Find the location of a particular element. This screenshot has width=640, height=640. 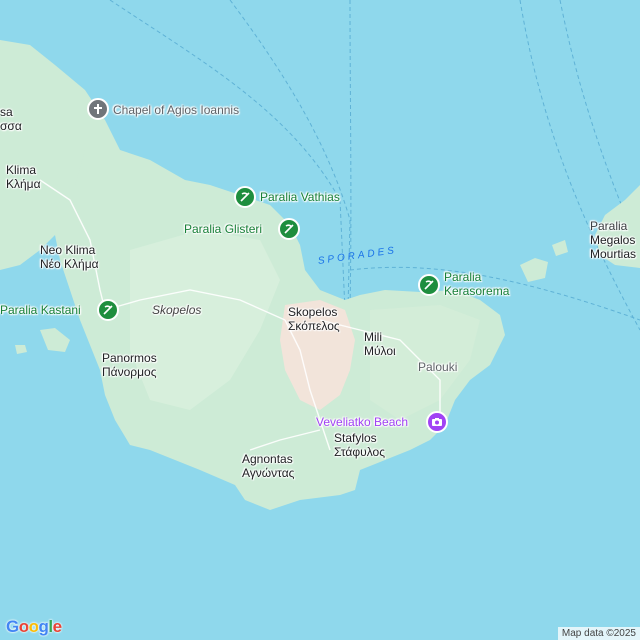

poi-label-veveliatko: Veveliatko Beach is located at coordinates (362, 422).